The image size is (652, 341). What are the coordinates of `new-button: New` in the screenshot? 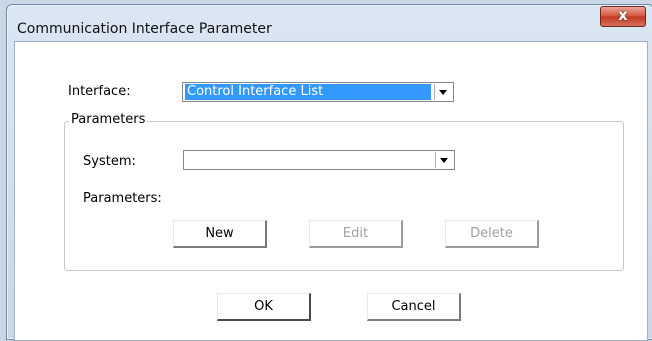 It's located at (220, 234).